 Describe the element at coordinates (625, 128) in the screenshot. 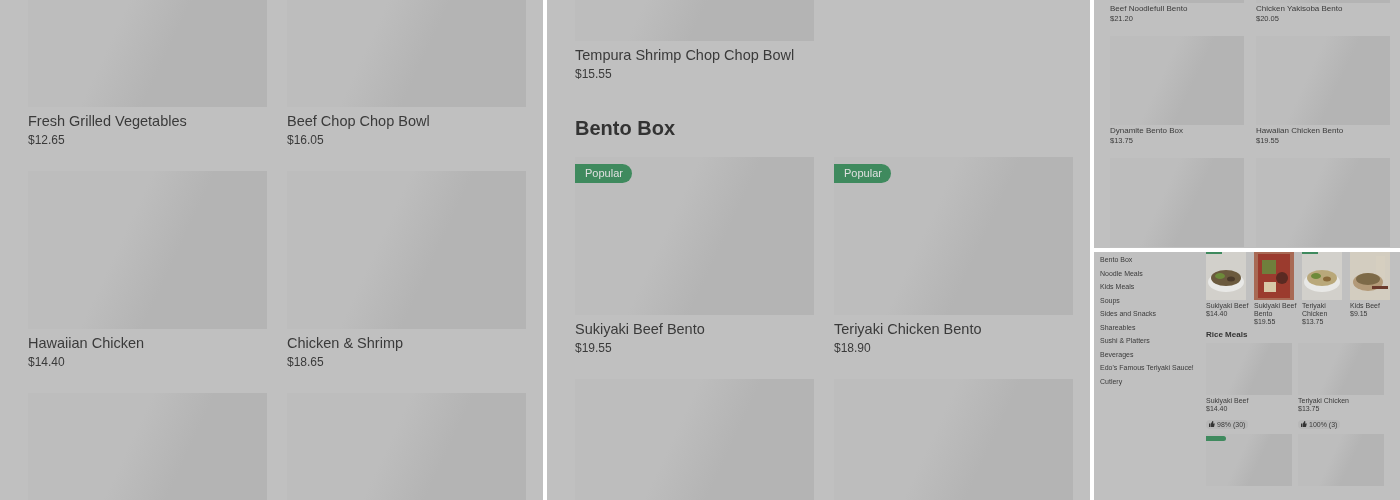

I see `section-heading: Bento Box` at that location.